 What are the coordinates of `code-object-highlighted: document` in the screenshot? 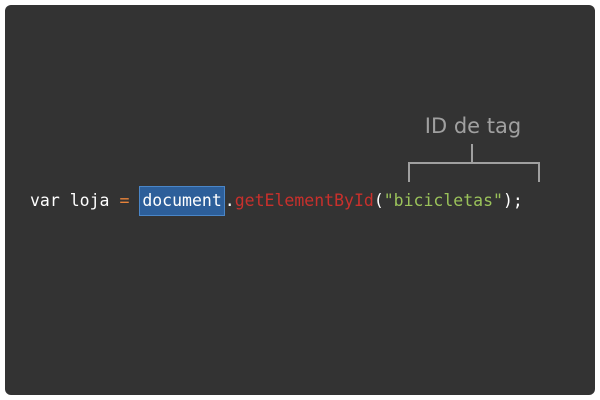 It's located at (182, 201).